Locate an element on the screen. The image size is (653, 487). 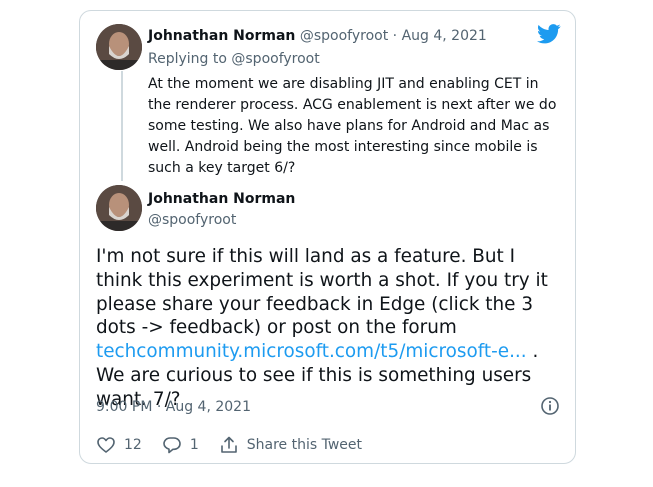
twitter-bird-icon is located at coordinates (549, 34).